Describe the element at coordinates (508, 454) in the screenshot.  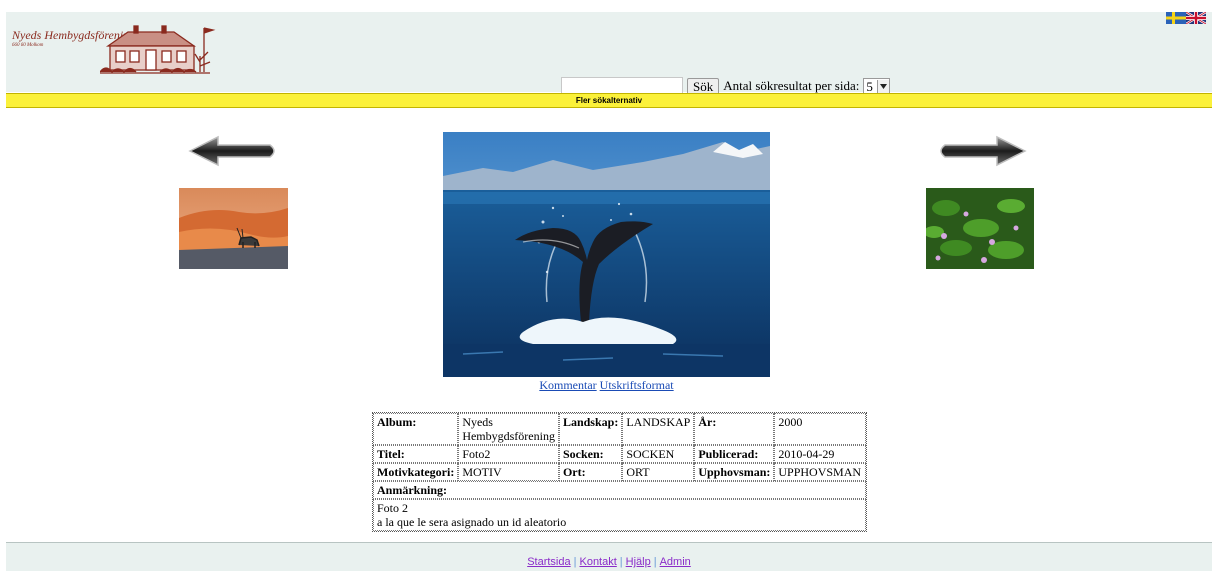
I see `title-value: Foto2` at that location.